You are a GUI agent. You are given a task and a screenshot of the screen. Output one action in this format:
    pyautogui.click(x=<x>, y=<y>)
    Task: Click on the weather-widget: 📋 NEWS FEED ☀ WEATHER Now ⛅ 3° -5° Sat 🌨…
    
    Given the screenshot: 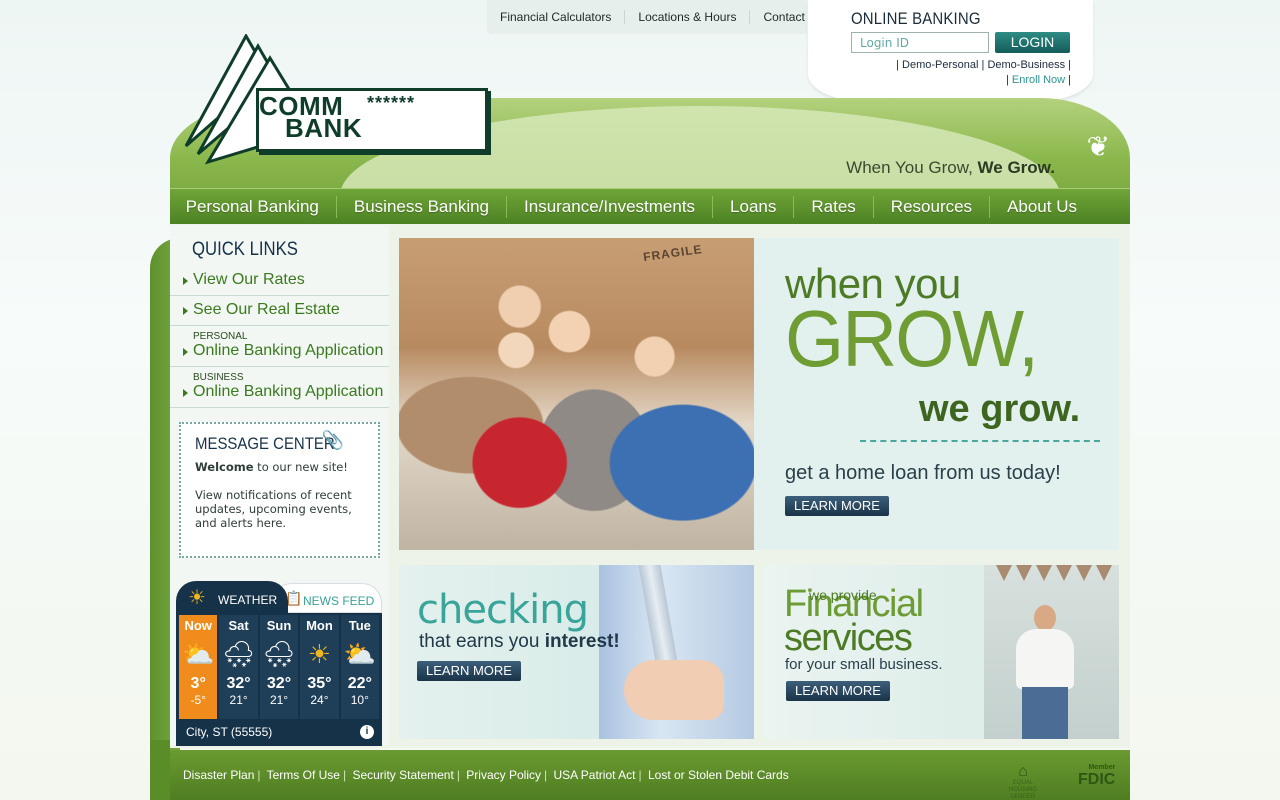 What is the action you would take?
    pyautogui.click(x=279, y=663)
    